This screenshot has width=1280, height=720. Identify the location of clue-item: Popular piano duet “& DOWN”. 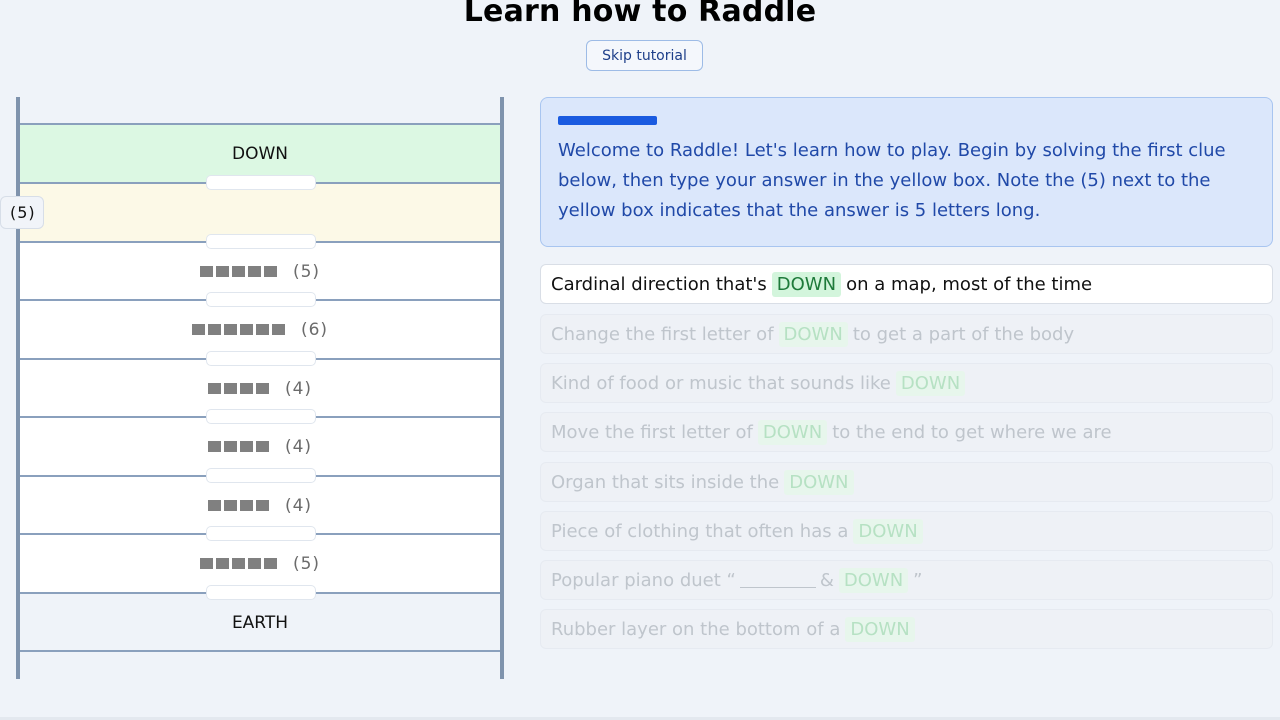
(906, 580).